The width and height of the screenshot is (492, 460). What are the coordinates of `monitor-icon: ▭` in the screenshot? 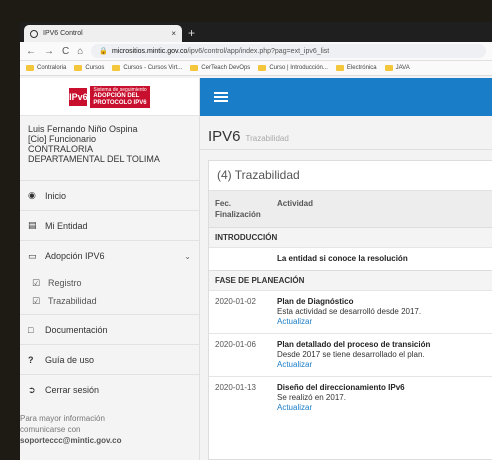 It's located at (32, 255).